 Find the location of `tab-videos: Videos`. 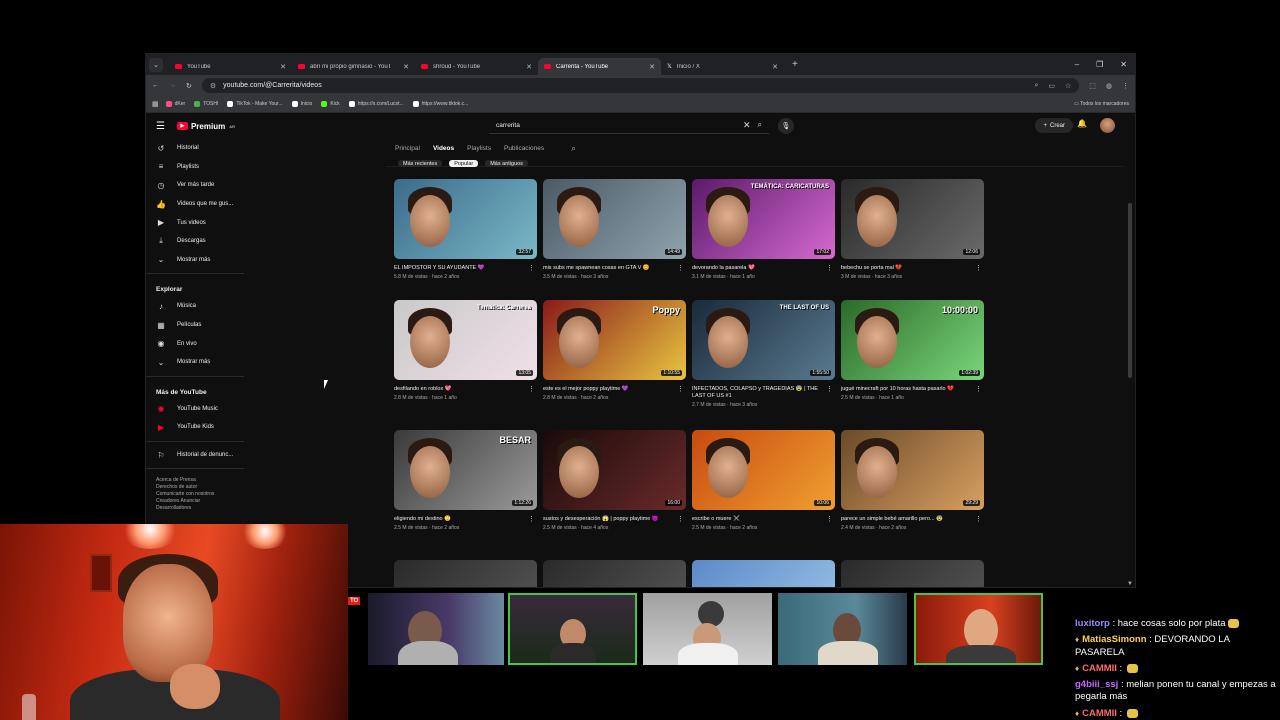

tab-videos: Videos is located at coordinates (443, 148).